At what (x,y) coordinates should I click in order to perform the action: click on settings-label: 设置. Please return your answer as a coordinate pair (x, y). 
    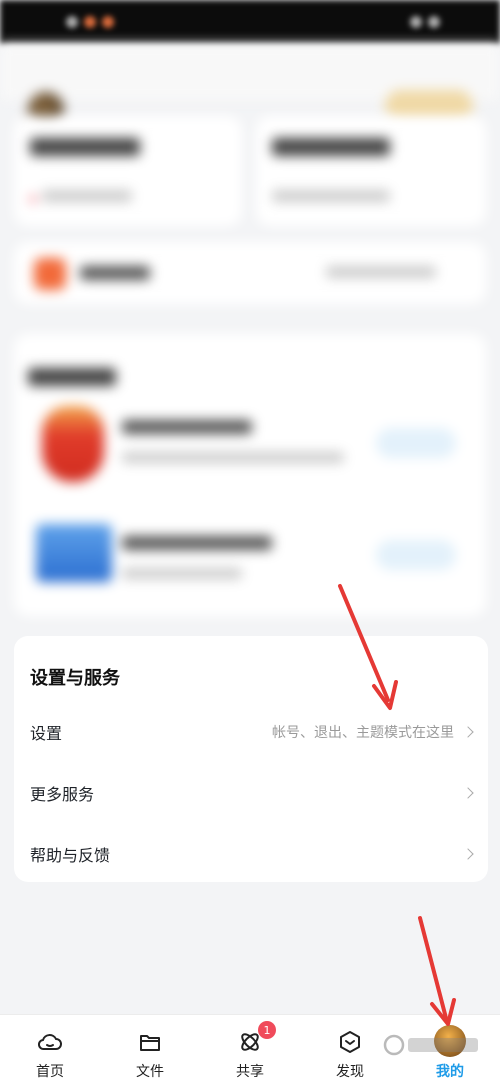
    Looking at the image, I should click on (46, 733).